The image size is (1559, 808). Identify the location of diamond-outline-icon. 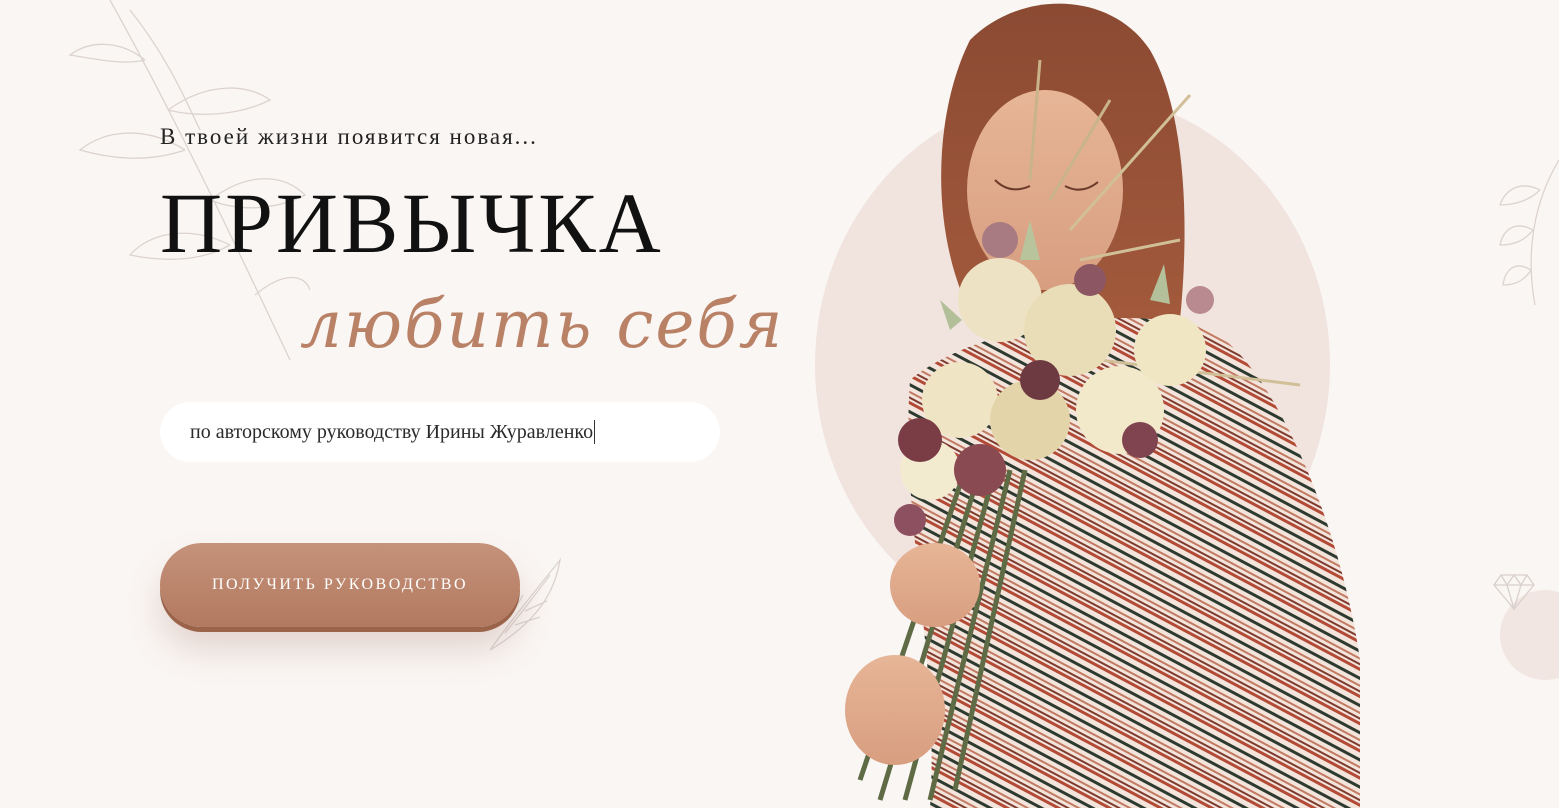
(1514, 592).